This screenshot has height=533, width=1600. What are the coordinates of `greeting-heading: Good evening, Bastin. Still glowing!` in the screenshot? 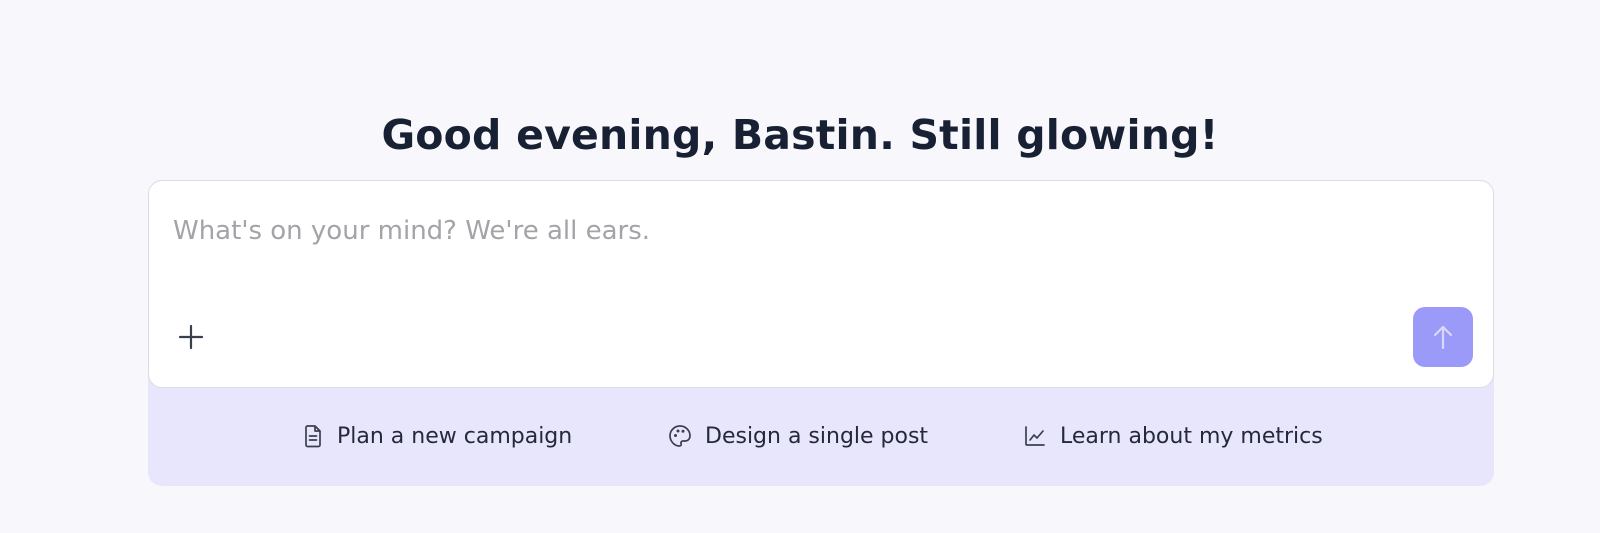 It's located at (800, 135).